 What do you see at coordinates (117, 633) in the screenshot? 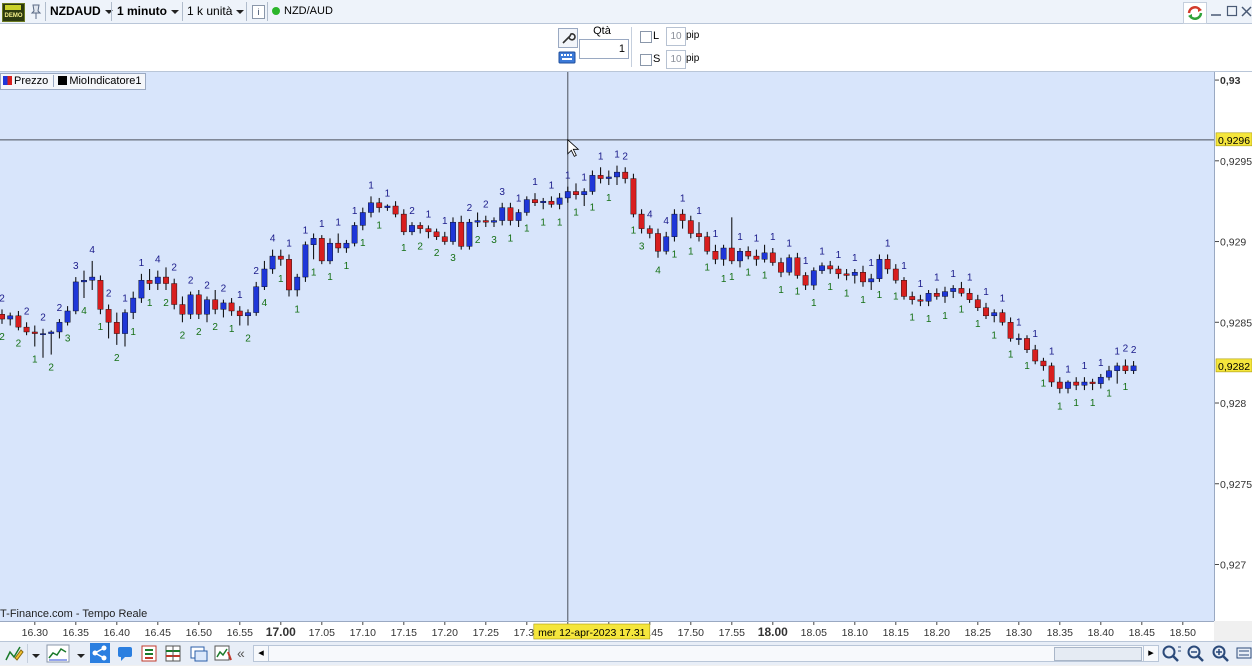
I see `time-tick-label: 16.40` at bounding box center [117, 633].